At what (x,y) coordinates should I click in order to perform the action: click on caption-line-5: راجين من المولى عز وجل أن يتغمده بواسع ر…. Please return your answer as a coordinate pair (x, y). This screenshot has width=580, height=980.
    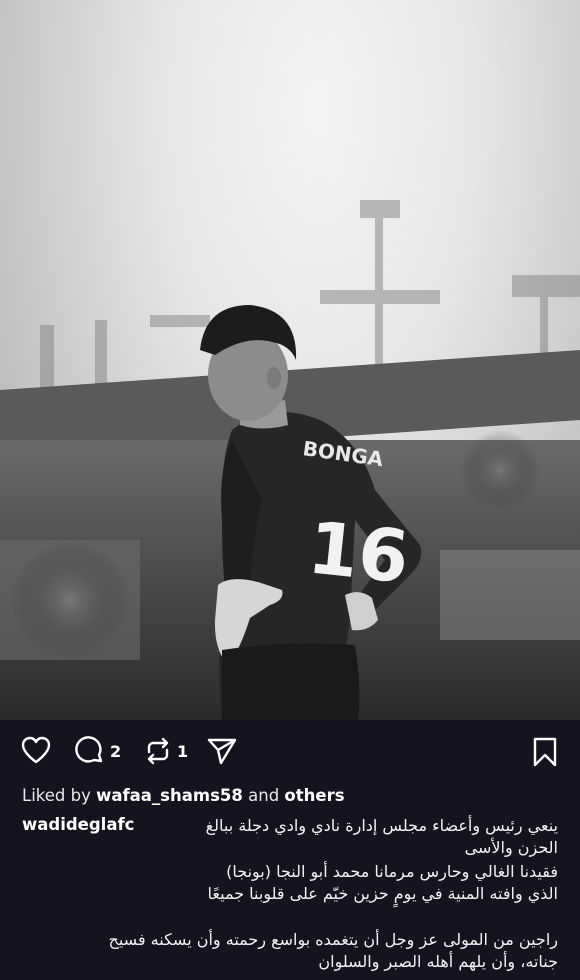
    Looking at the image, I should click on (333, 939).